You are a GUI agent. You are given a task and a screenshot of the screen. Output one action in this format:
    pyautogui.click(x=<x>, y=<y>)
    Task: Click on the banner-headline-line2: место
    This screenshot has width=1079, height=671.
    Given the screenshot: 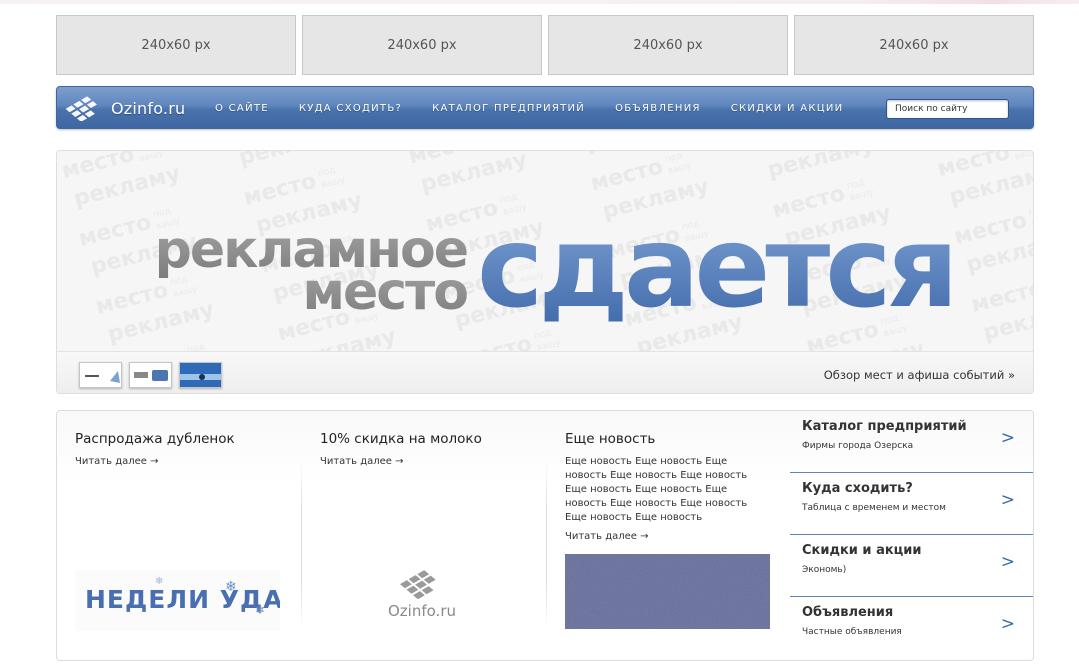 What is the action you would take?
    pyautogui.click(x=385, y=292)
    